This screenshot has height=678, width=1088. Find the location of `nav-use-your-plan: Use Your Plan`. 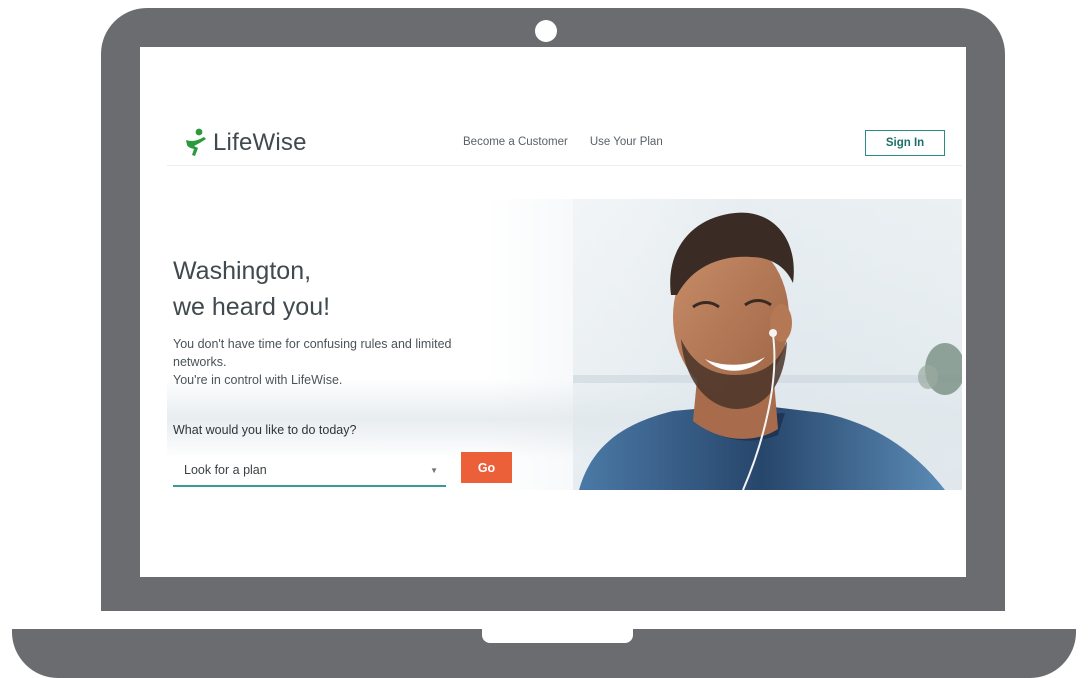

nav-use-your-plan: Use Your Plan is located at coordinates (626, 142).